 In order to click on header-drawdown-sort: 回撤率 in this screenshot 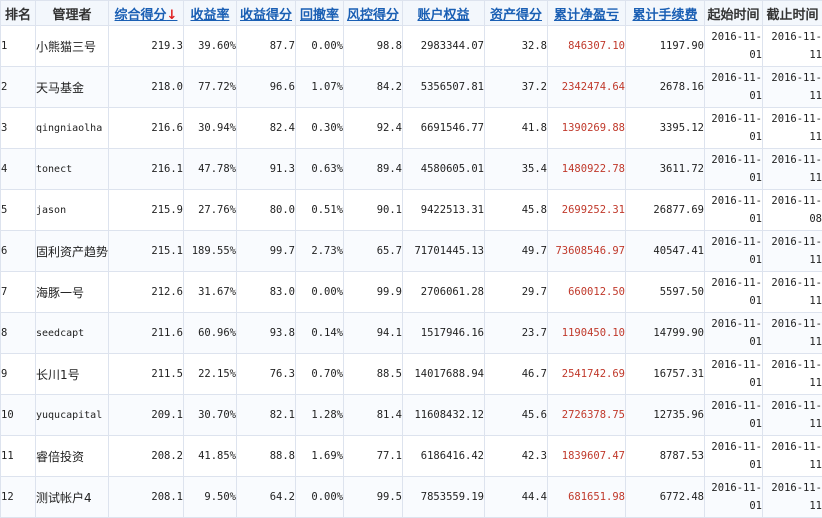, I will do `click(320, 13)`.